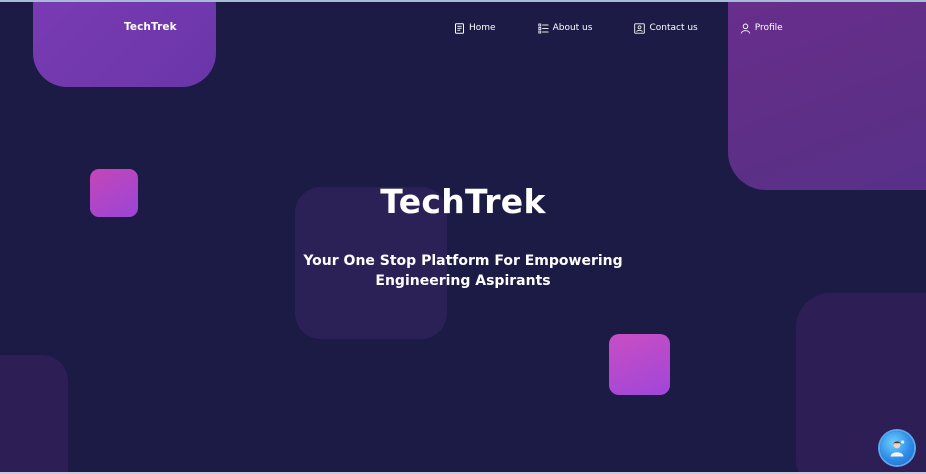 This screenshot has width=926, height=474. Describe the element at coordinates (618, 28) in the screenshot. I see `top-navigation: Home About us Contact us Profile` at that location.